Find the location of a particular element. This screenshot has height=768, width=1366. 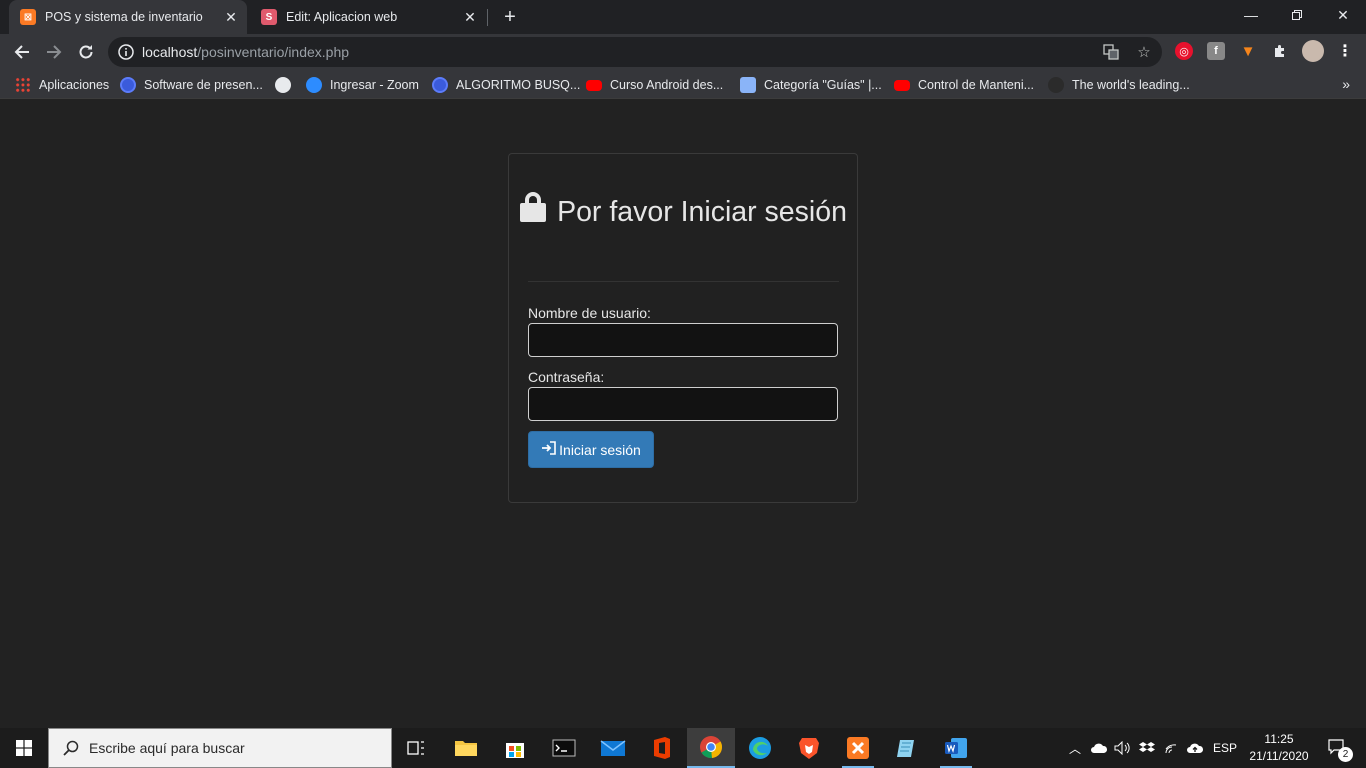

bookmark-aplicaciones: Aplicaciones is located at coordinates (62, 85).